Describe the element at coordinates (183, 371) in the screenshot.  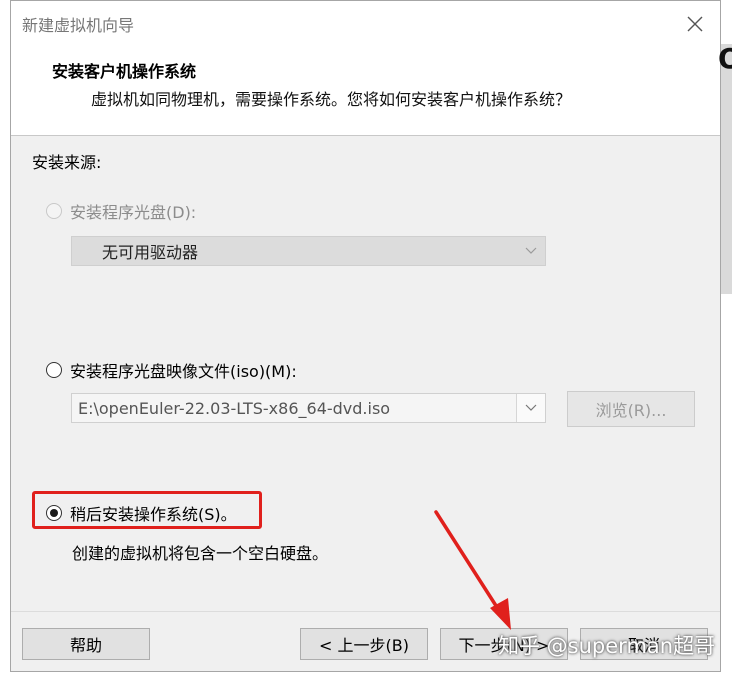
I see `install-iso-label: 安装程序光盘映像文件(iso)(M):` at that location.